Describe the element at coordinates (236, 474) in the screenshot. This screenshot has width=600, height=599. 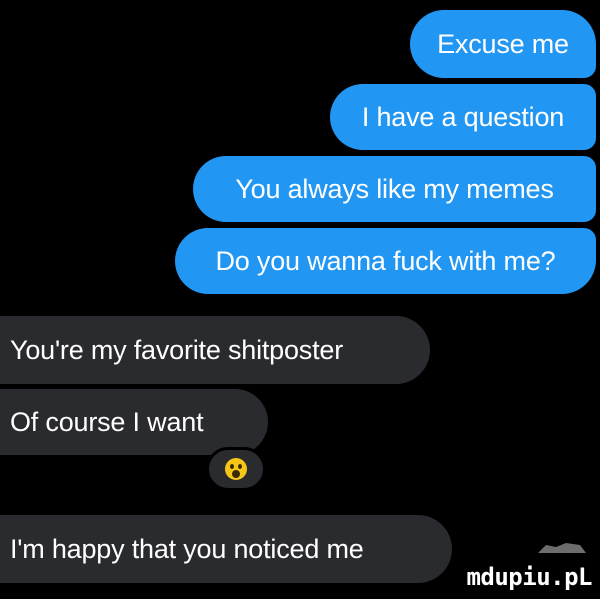
I see `mouth` at that location.